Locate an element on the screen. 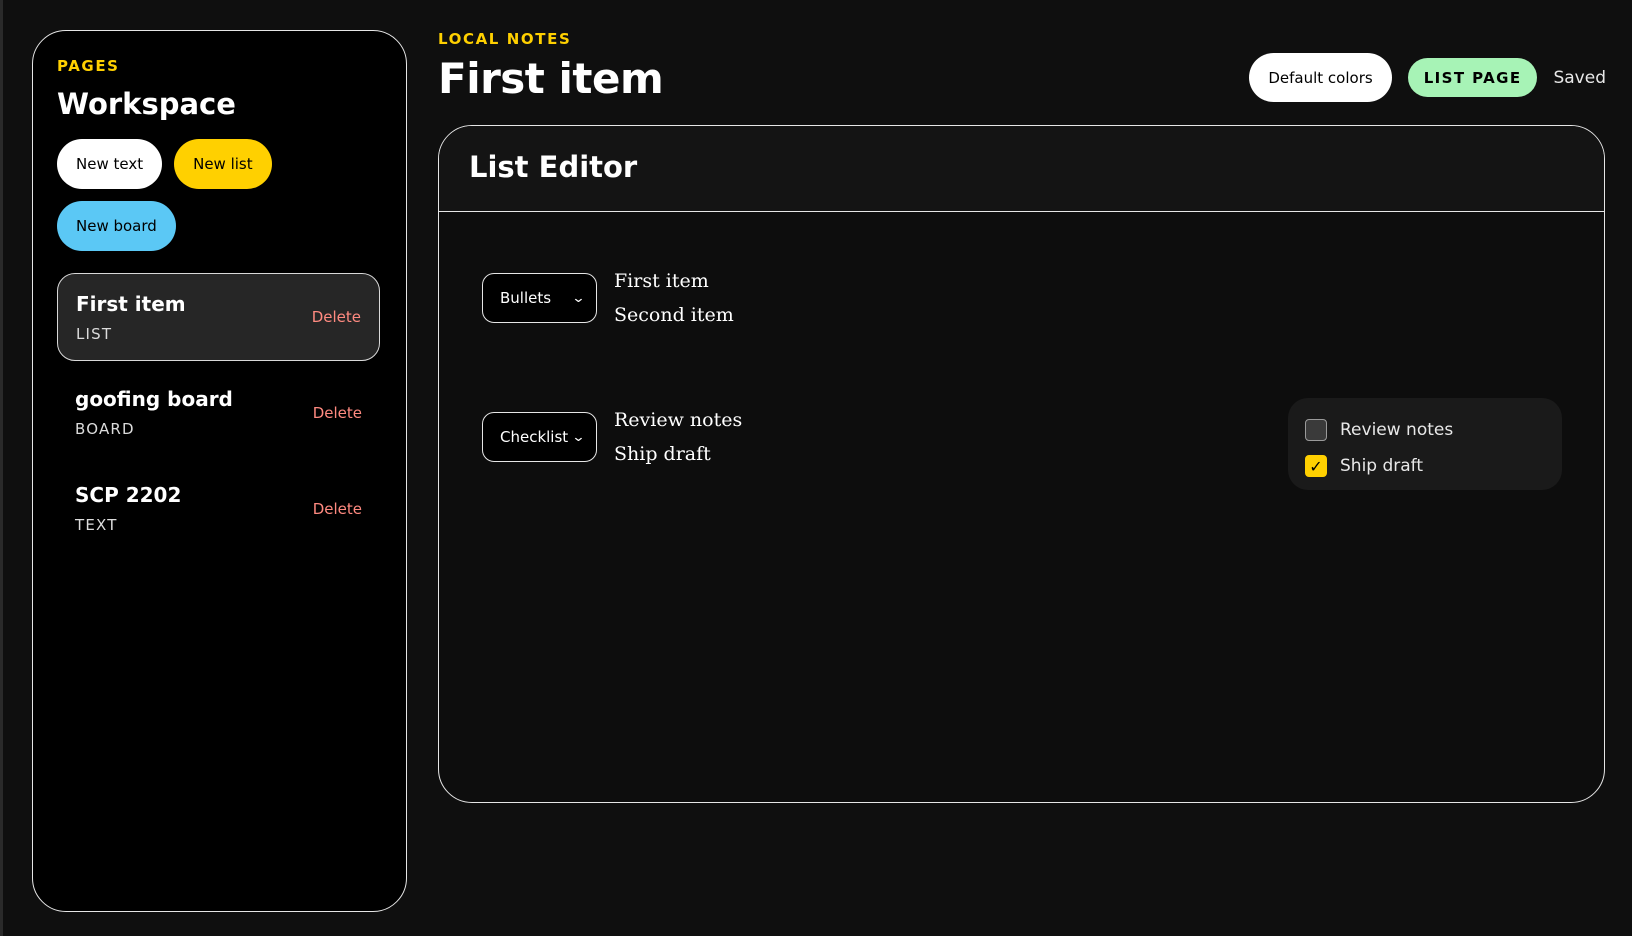 The width and height of the screenshot is (1632, 936). page-item-type: TEXT is located at coordinates (96, 525).